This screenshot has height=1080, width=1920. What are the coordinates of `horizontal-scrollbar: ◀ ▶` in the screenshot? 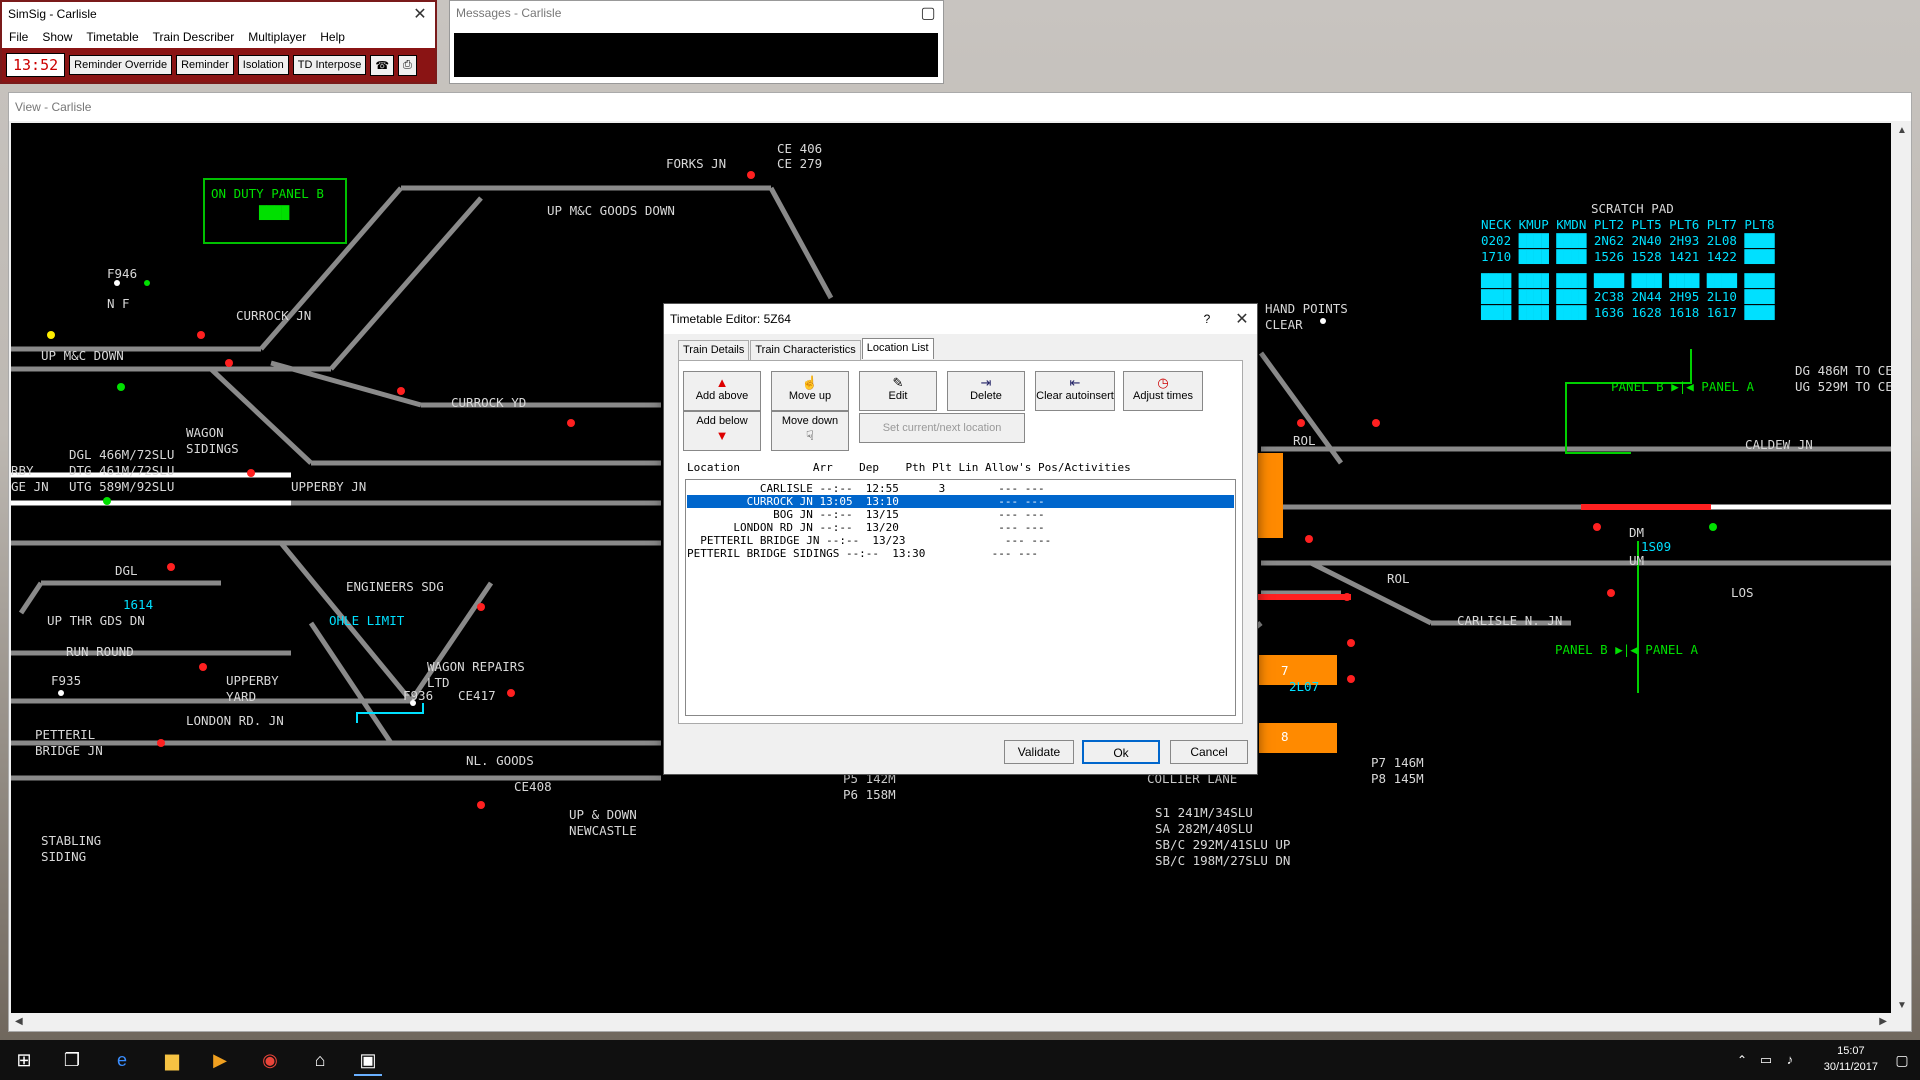 It's located at (951, 1022).